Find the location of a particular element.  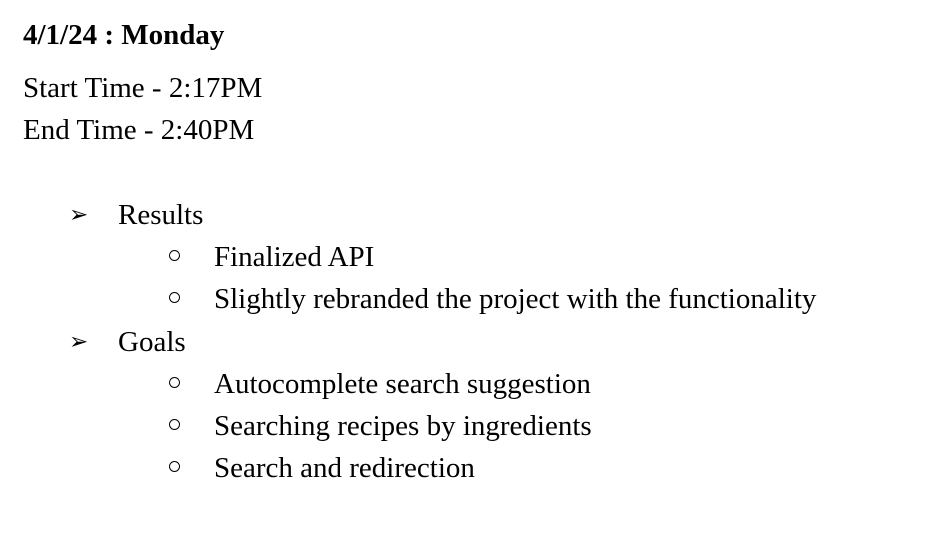

list-item: Searching recipes by ingredients is located at coordinates (466, 426).